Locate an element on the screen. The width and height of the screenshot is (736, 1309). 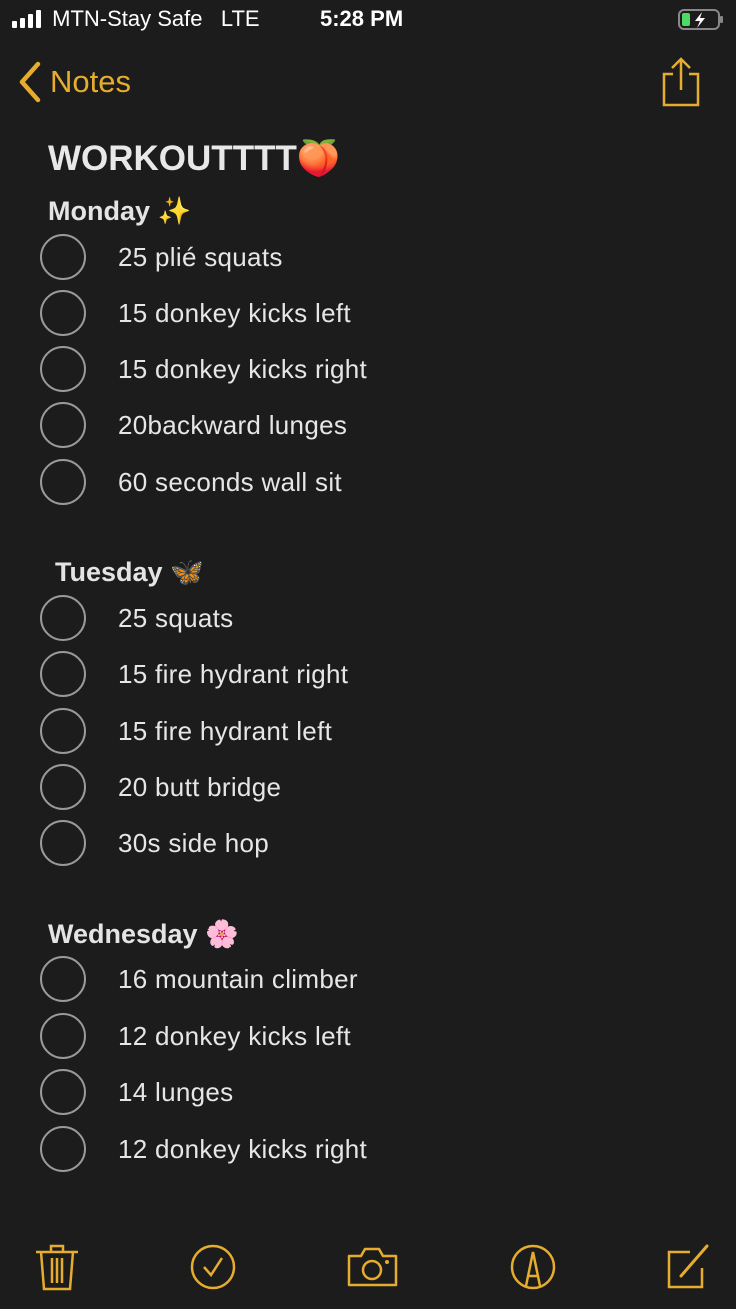
day-emoji: 🌸 is located at coordinates (222, 934).